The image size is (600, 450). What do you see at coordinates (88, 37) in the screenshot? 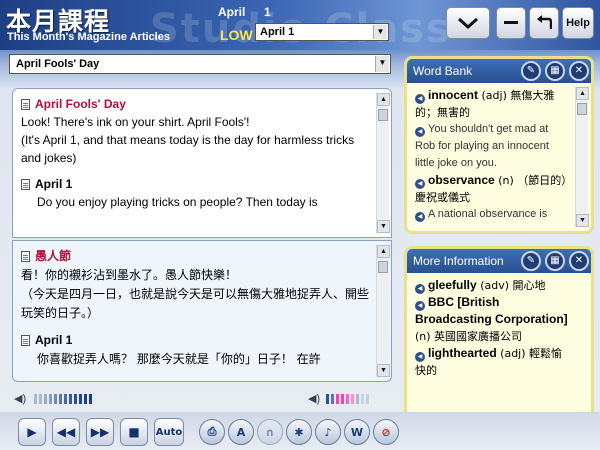
I see `page-title-english: This Month's Magazine Articles` at bounding box center [88, 37].